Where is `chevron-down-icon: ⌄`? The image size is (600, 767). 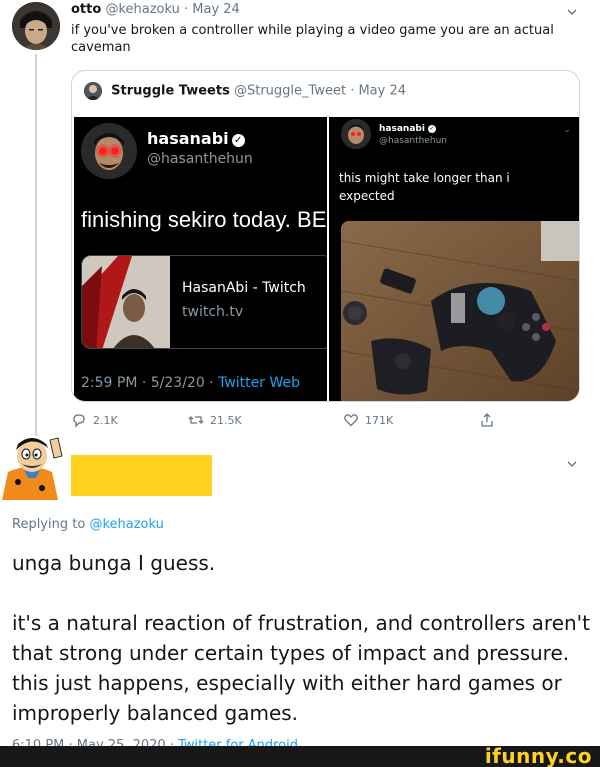 chevron-down-icon: ⌄ is located at coordinates (567, 130).